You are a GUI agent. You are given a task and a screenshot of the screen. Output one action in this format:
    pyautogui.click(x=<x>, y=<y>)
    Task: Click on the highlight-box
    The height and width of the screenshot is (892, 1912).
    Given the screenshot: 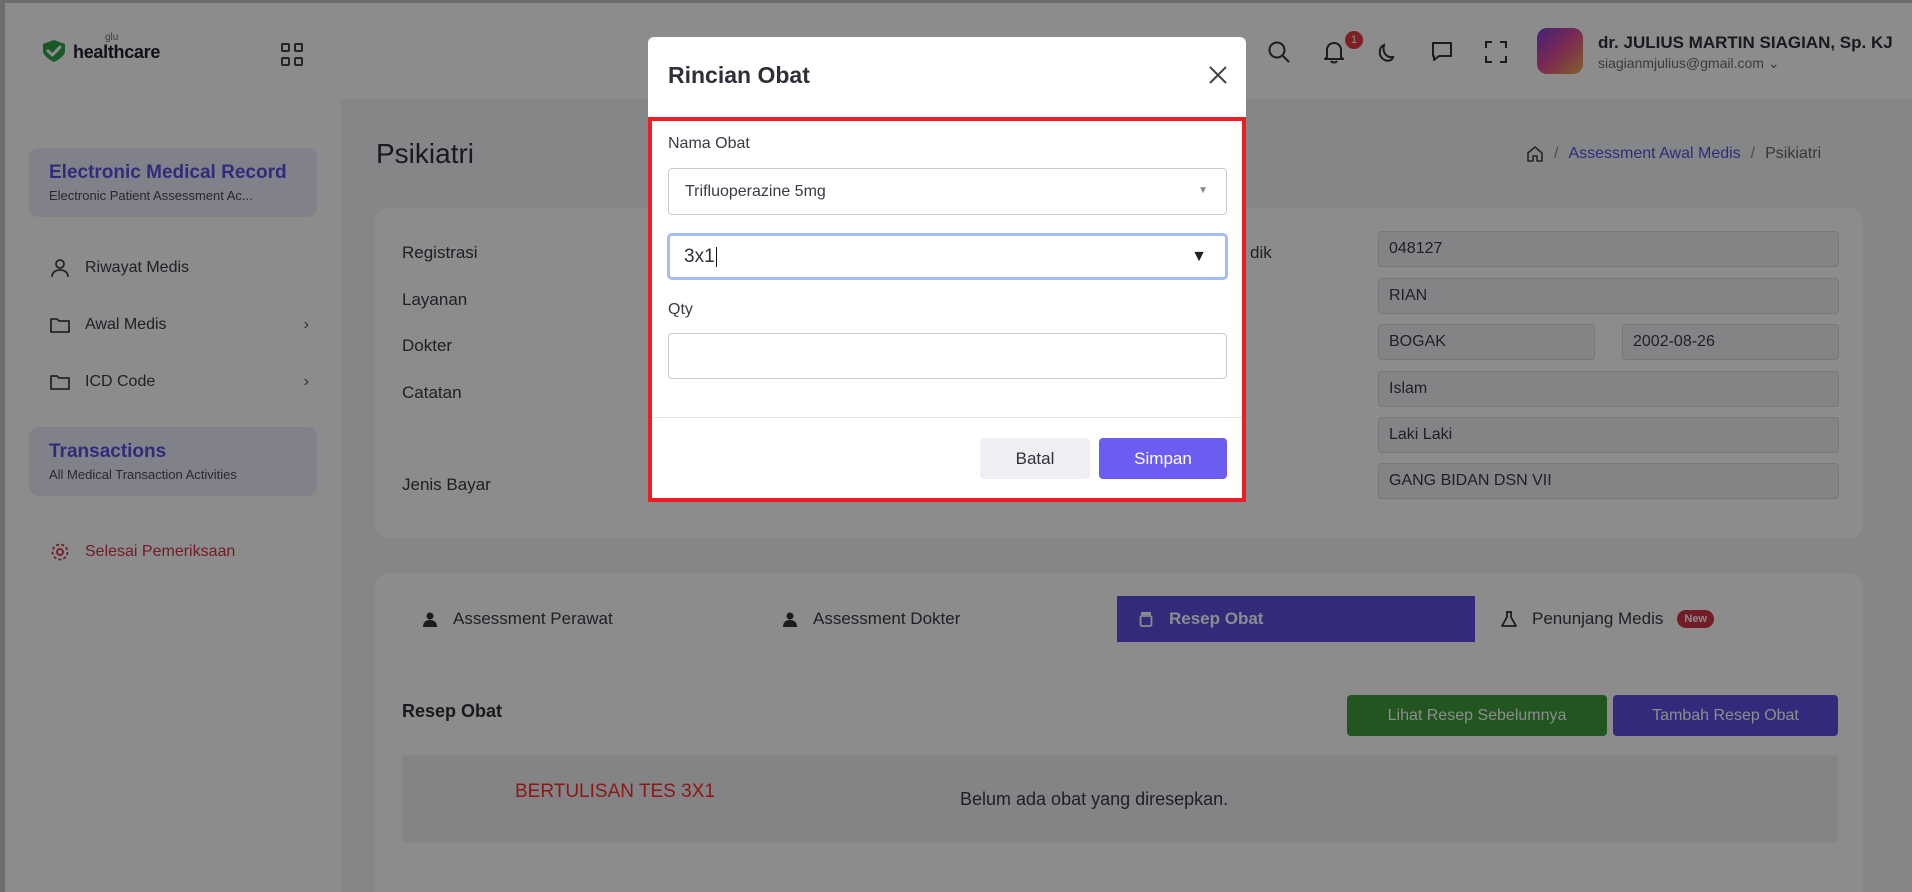 What is the action you would take?
    pyautogui.click(x=947, y=309)
    